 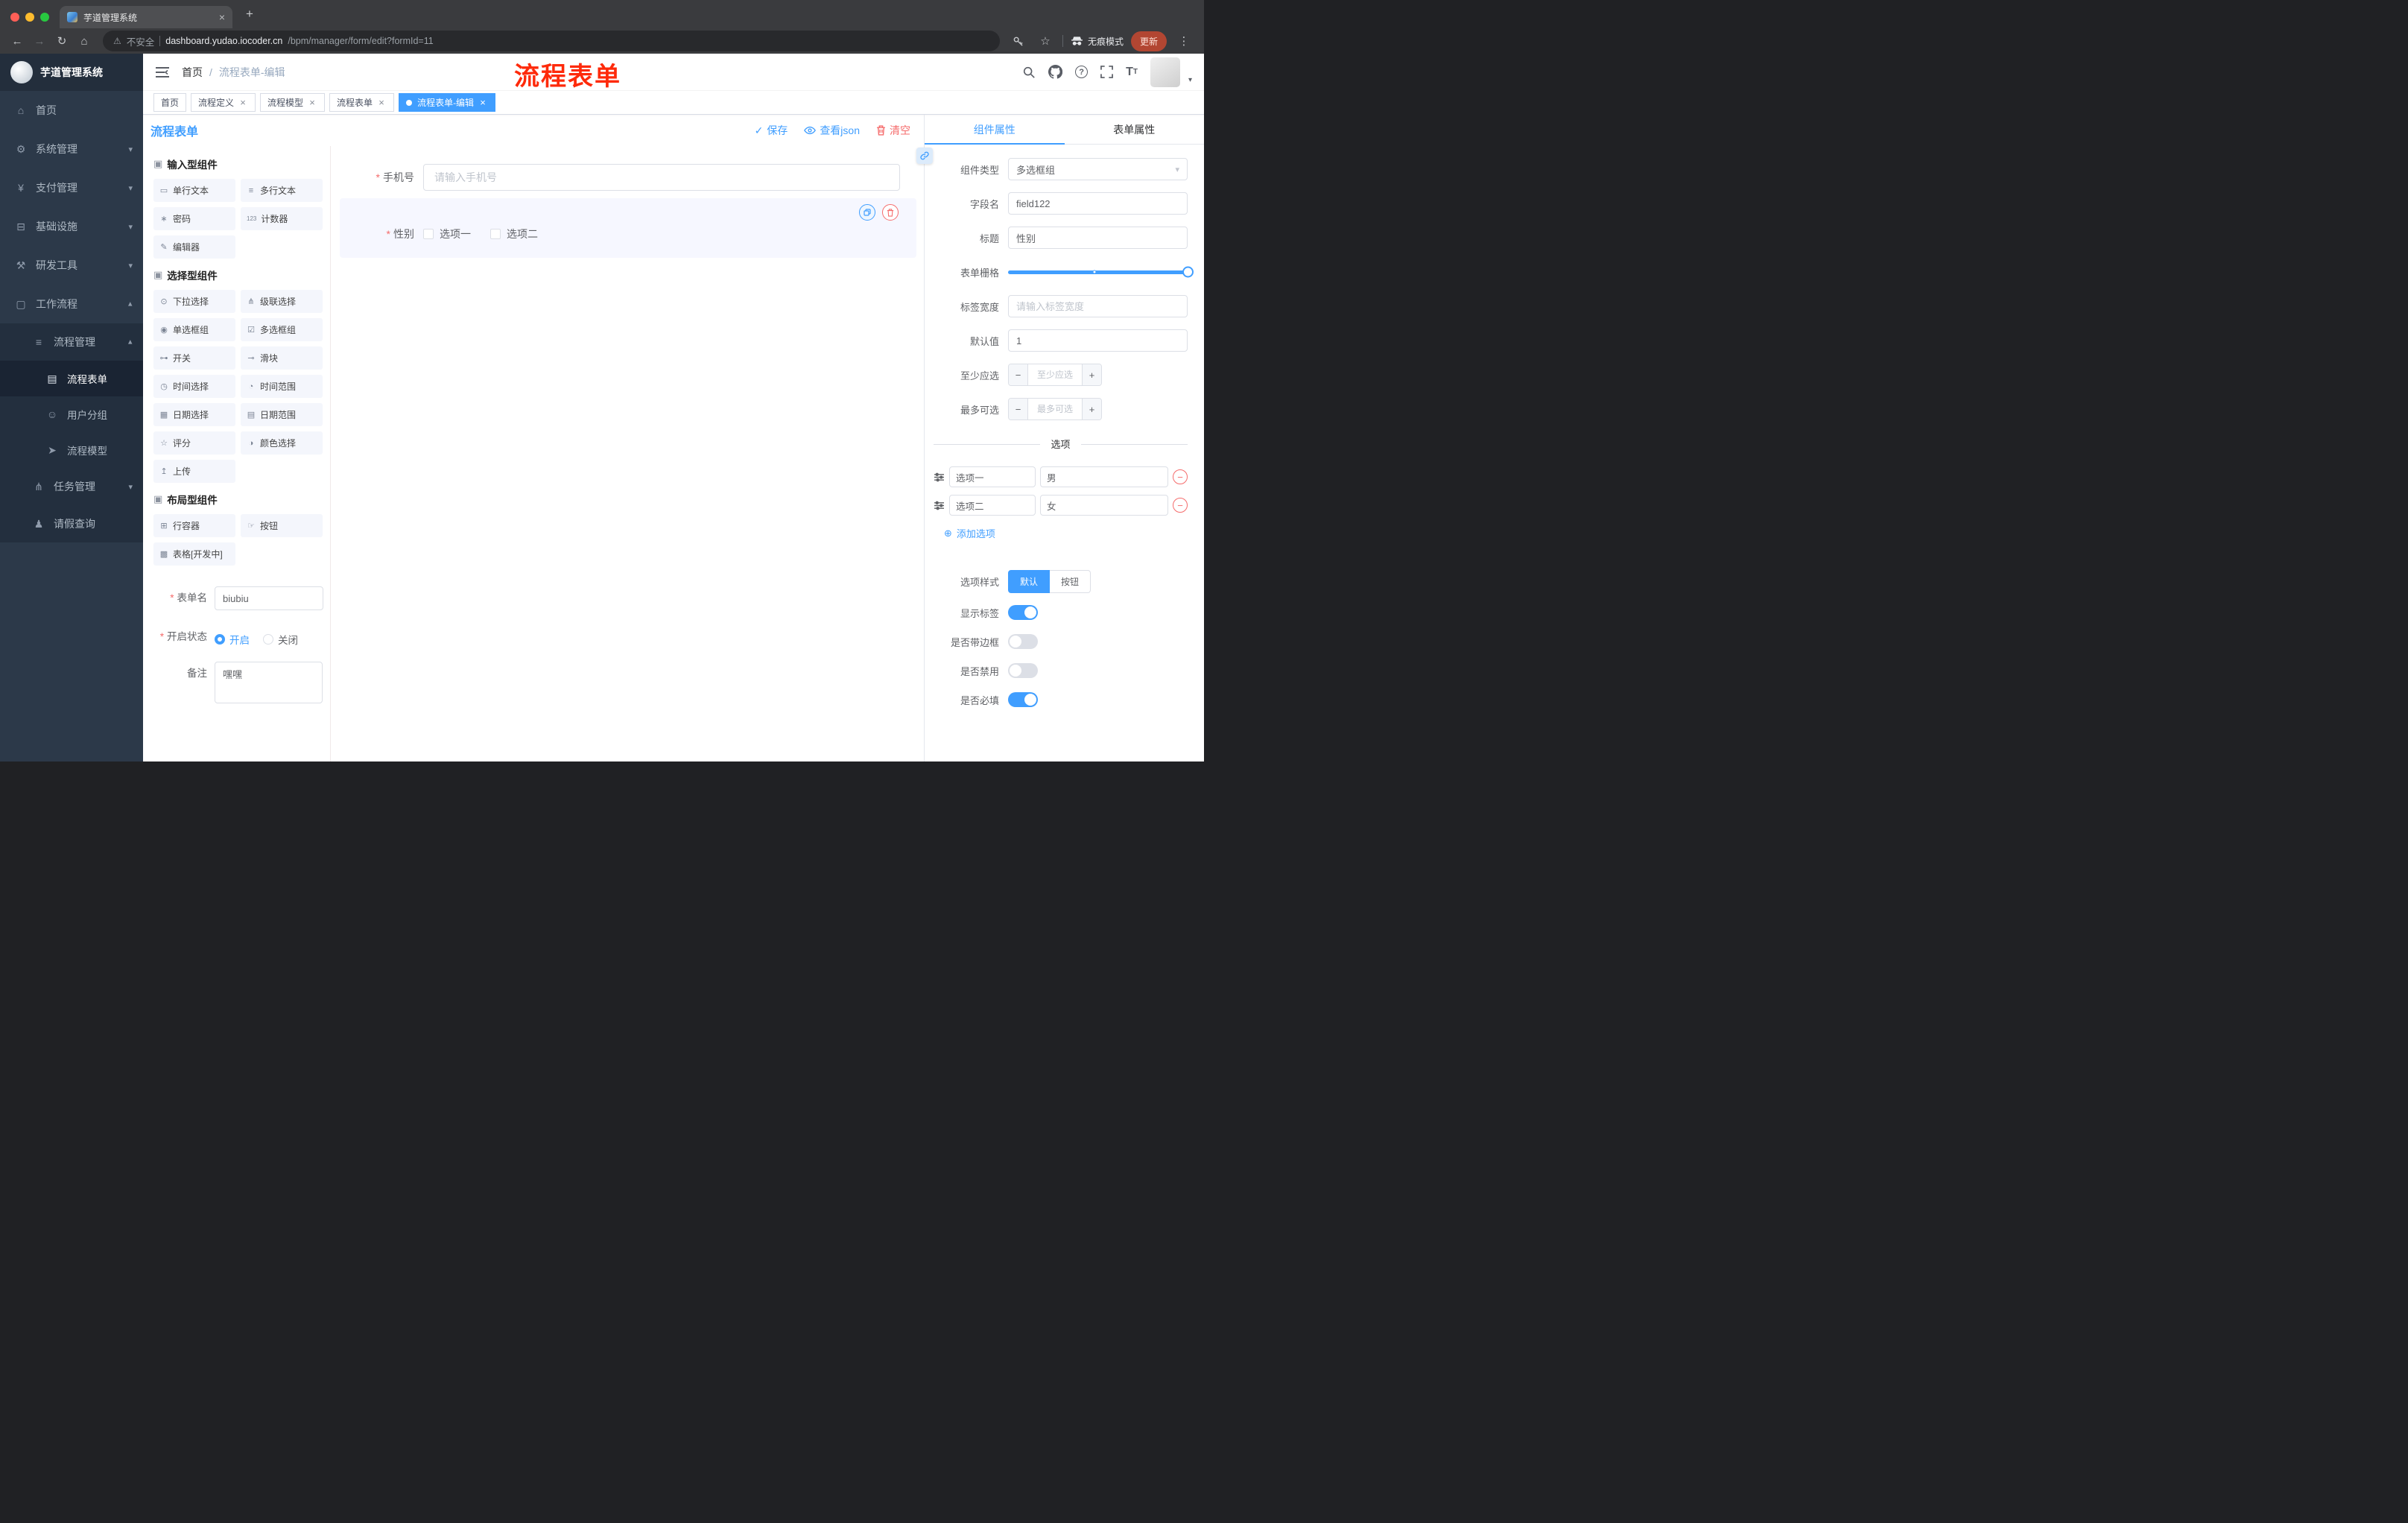 What do you see at coordinates (194, 247) in the screenshot?
I see `palette-item-editor: ✎ 编辑器` at bounding box center [194, 247].